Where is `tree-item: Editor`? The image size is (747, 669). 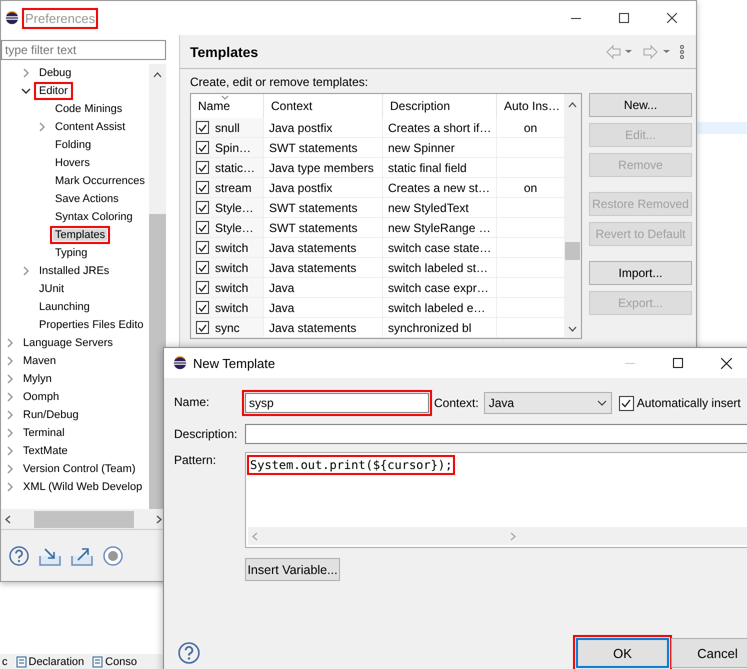
tree-item: Editor is located at coordinates (53, 91).